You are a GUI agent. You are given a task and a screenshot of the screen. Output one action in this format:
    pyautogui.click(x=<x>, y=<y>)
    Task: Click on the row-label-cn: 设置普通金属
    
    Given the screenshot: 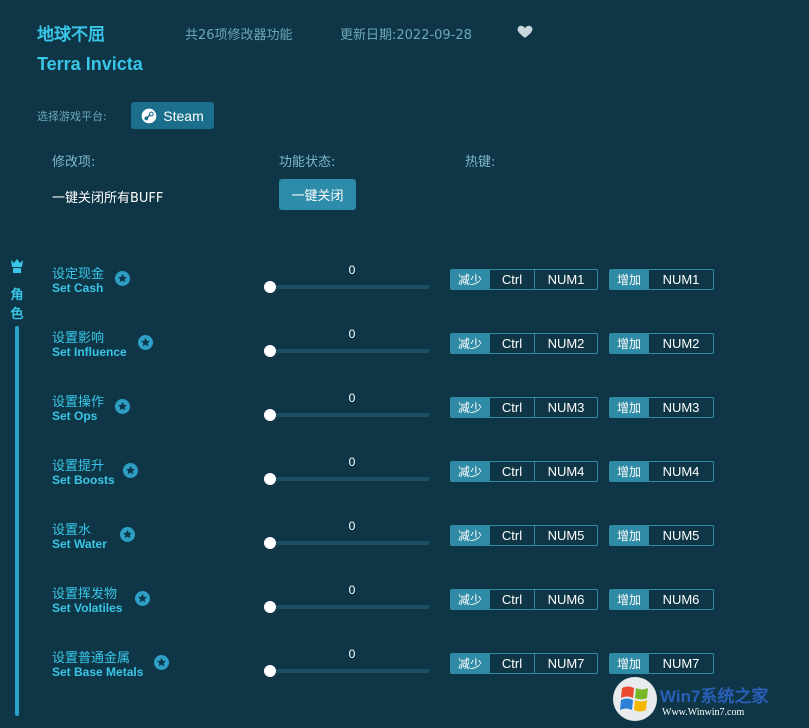 What is the action you would take?
    pyautogui.click(x=91, y=658)
    